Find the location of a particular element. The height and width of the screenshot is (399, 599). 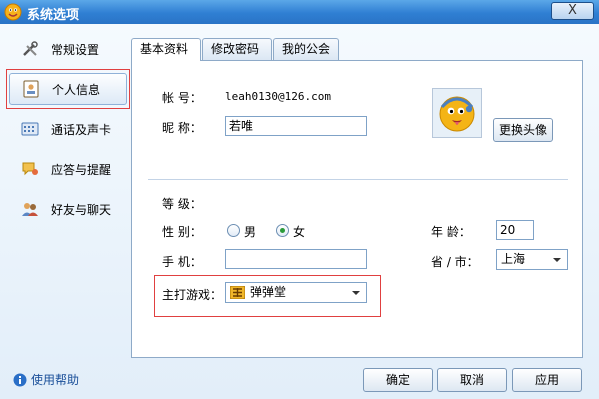

tools-icon is located at coordinates (30, 49).